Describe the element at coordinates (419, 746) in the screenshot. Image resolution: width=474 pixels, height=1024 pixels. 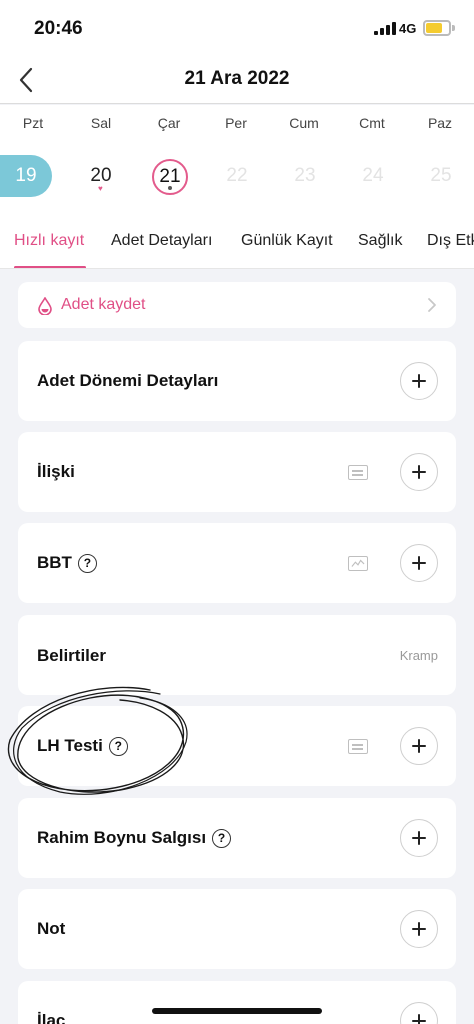
I see `add-lh-test-button` at that location.